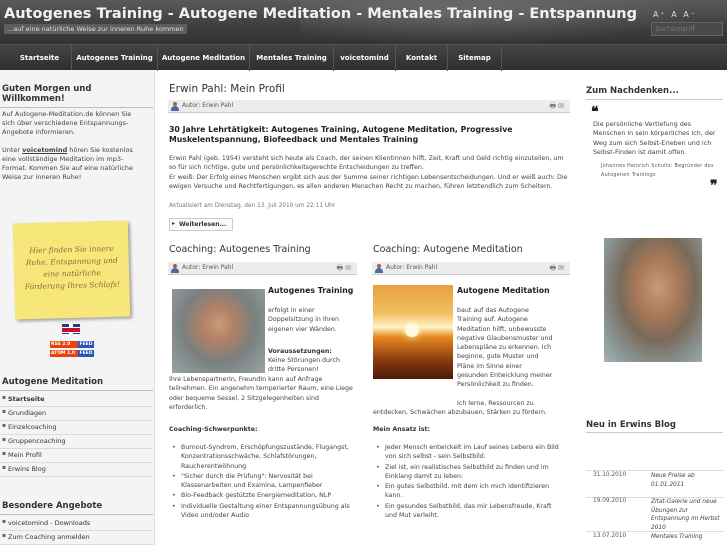 This screenshot has width=727, height=545. What do you see at coordinates (40, 58) in the screenshot?
I see `nav-startseite: Startseite` at bounding box center [40, 58].